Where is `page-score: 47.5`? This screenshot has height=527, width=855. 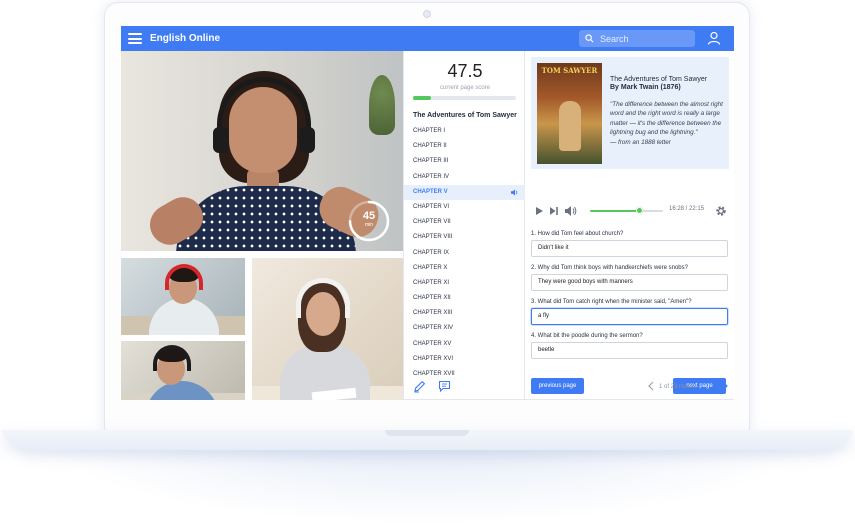 page-score: 47.5 is located at coordinates (465, 71).